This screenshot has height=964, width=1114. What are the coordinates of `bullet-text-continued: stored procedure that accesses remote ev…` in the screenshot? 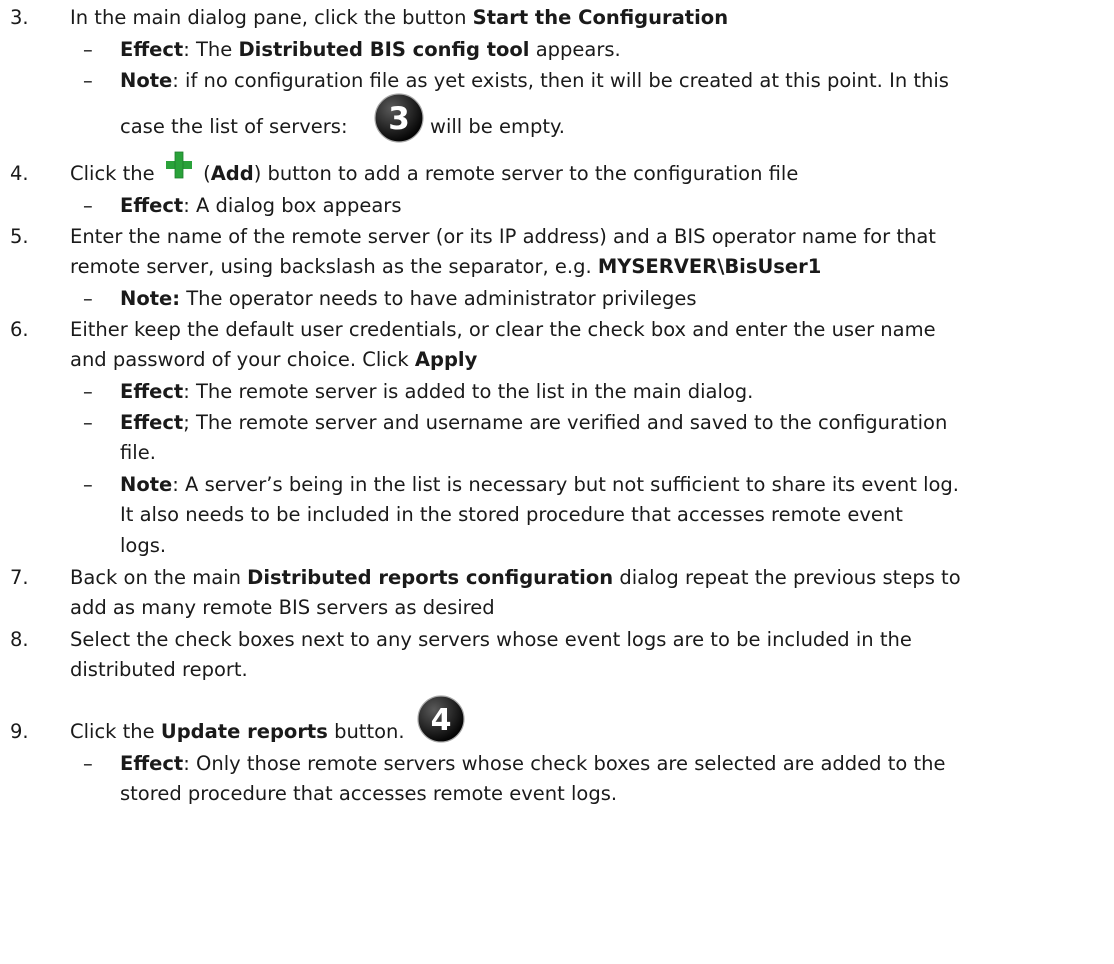 It's located at (369, 793).